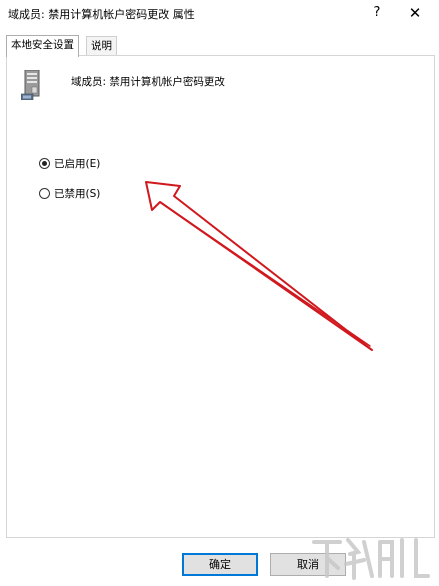 Image resolution: width=439 pixels, height=586 pixels. Describe the element at coordinates (77, 163) in the screenshot. I see `radio-enabled-label: 已启用(E)` at that location.